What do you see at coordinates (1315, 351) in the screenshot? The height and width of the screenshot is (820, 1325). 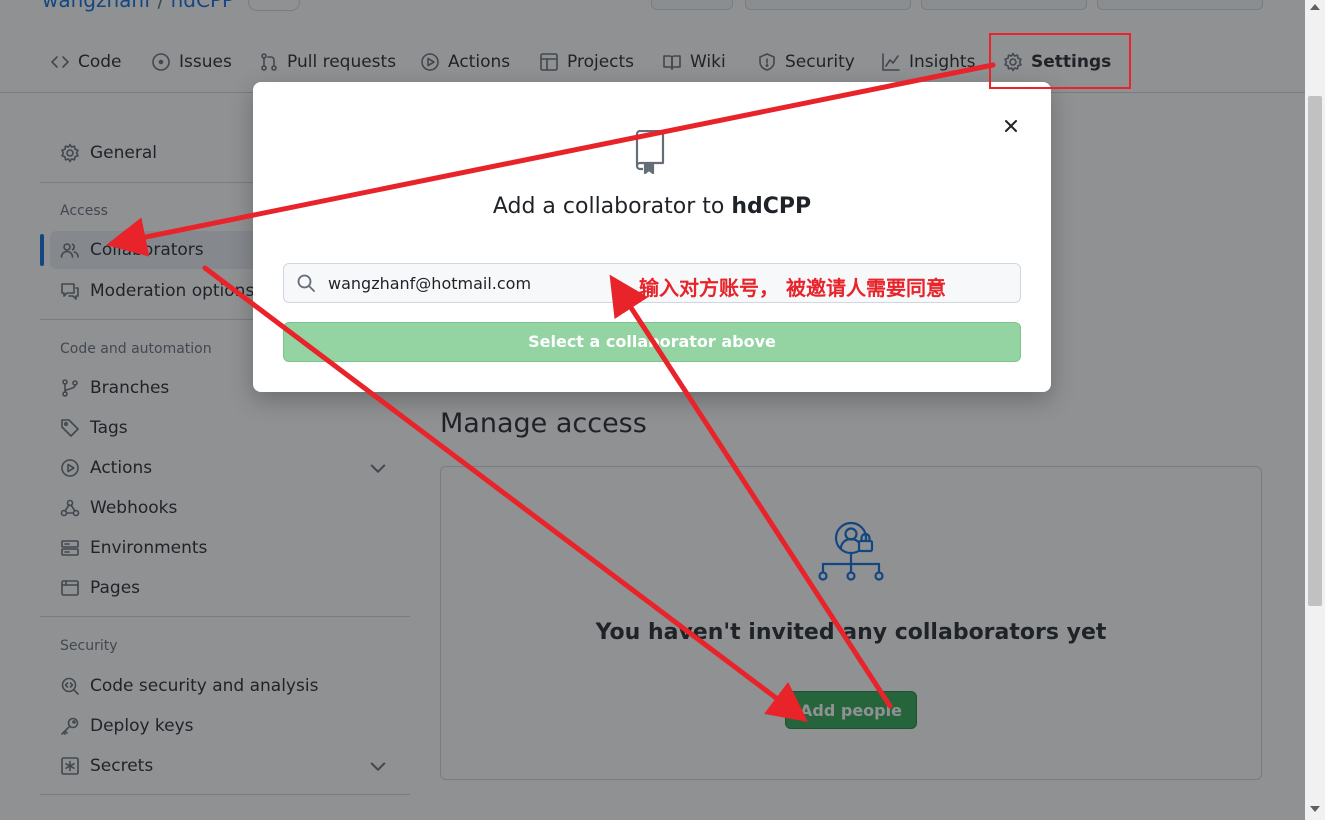 I see `scrollbar-thumb` at bounding box center [1315, 351].